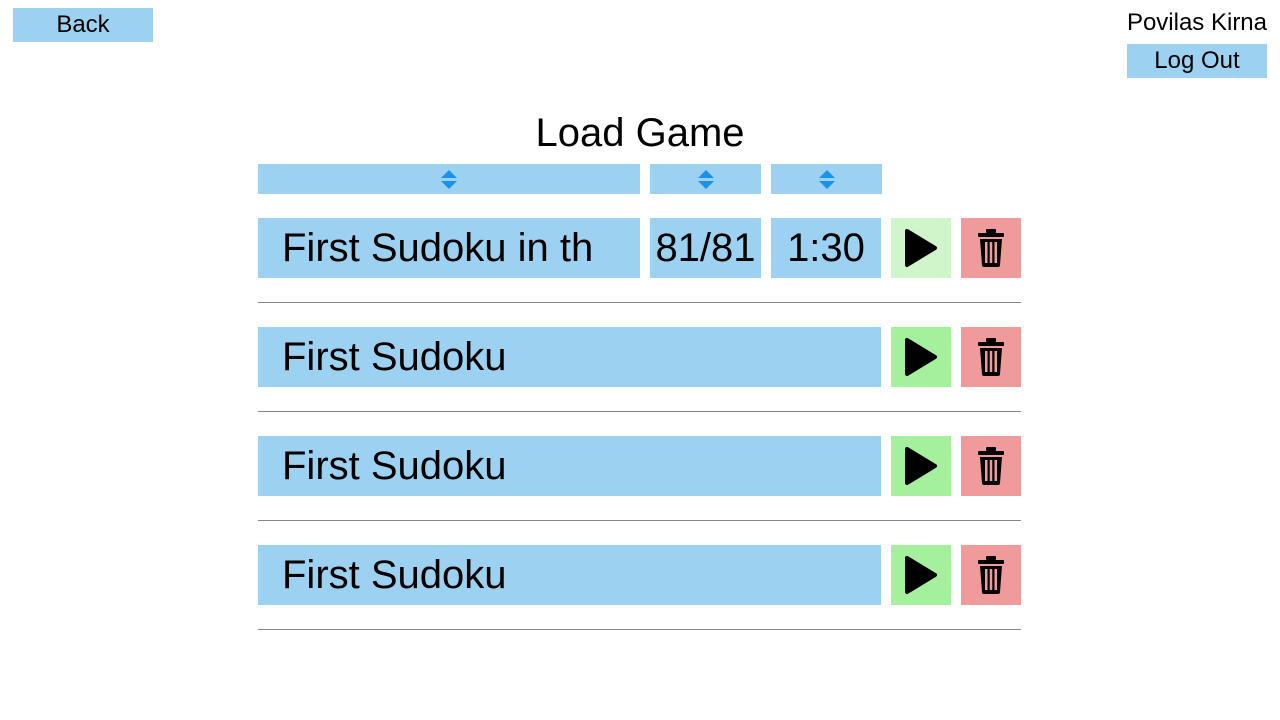 The width and height of the screenshot is (1280, 720). Describe the element at coordinates (1197, 61) in the screenshot. I see `logout-button: Log Out` at that location.